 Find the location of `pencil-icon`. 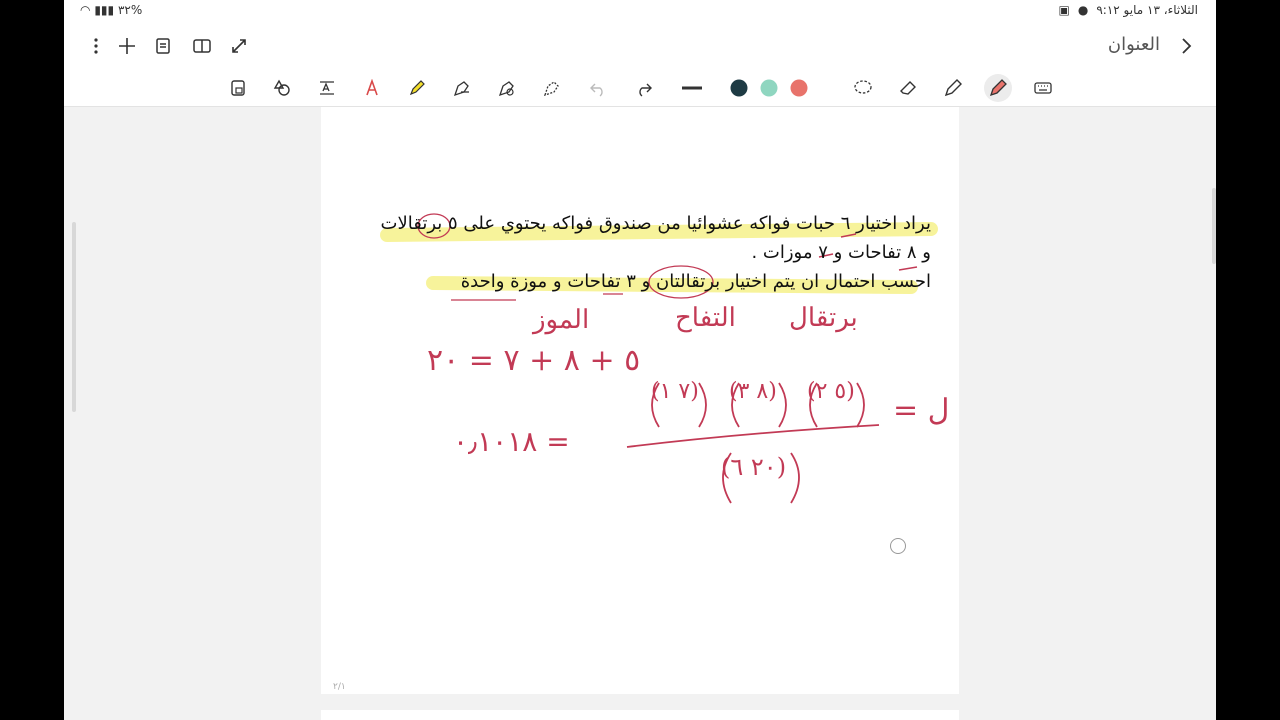

pencil-icon is located at coordinates (953, 88).